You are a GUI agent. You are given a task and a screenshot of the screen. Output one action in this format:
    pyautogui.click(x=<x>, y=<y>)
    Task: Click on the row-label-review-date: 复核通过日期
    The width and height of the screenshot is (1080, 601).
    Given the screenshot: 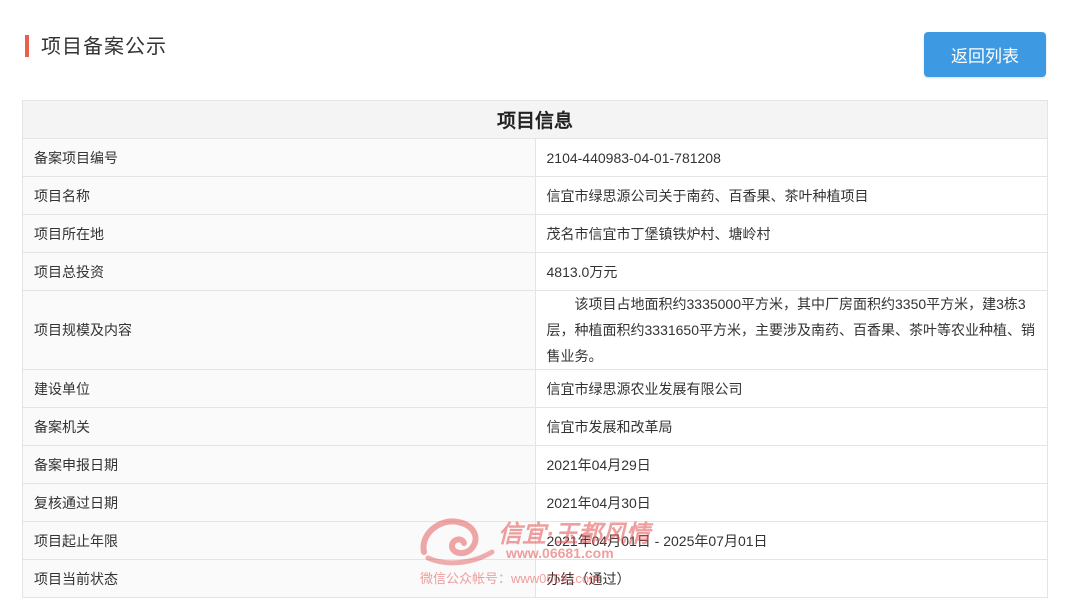 What is the action you would take?
    pyautogui.click(x=279, y=502)
    